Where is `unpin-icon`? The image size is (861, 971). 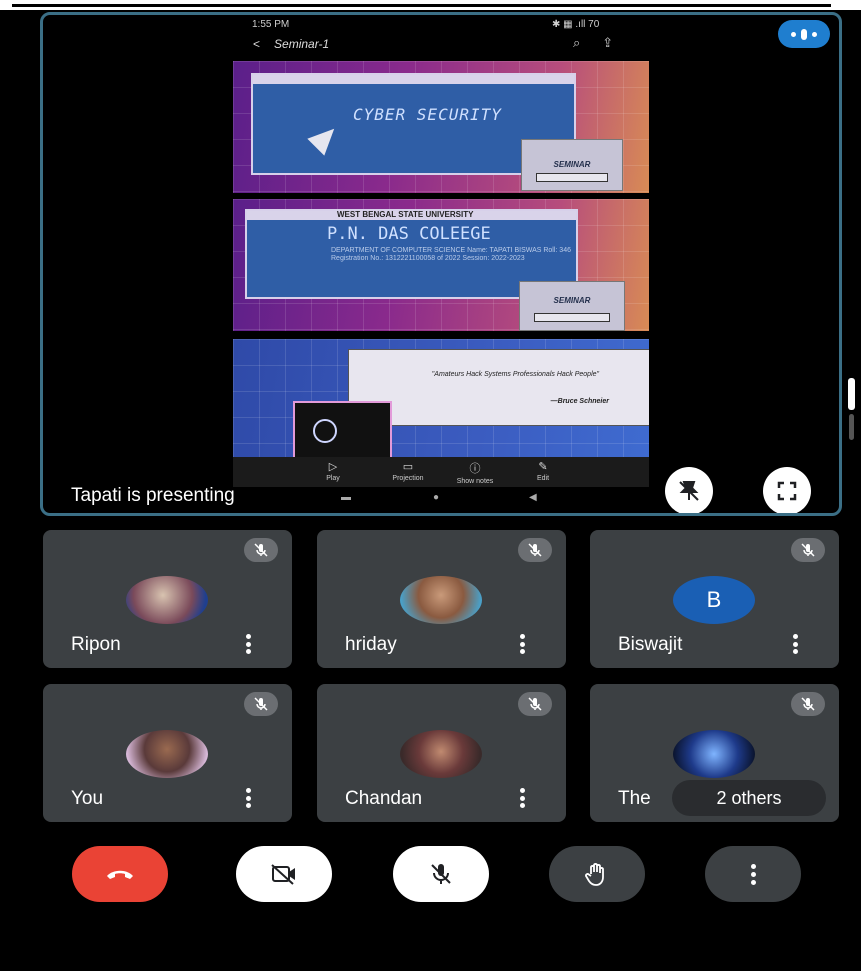 unpin-icon is located at coordinates (689, 491).